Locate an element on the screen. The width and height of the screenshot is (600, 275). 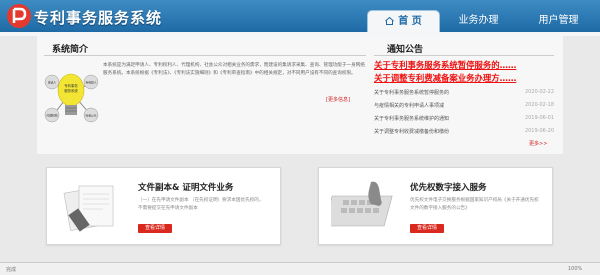
nav-tab-home-label: 首 页 is located at coordinates (410, 21).